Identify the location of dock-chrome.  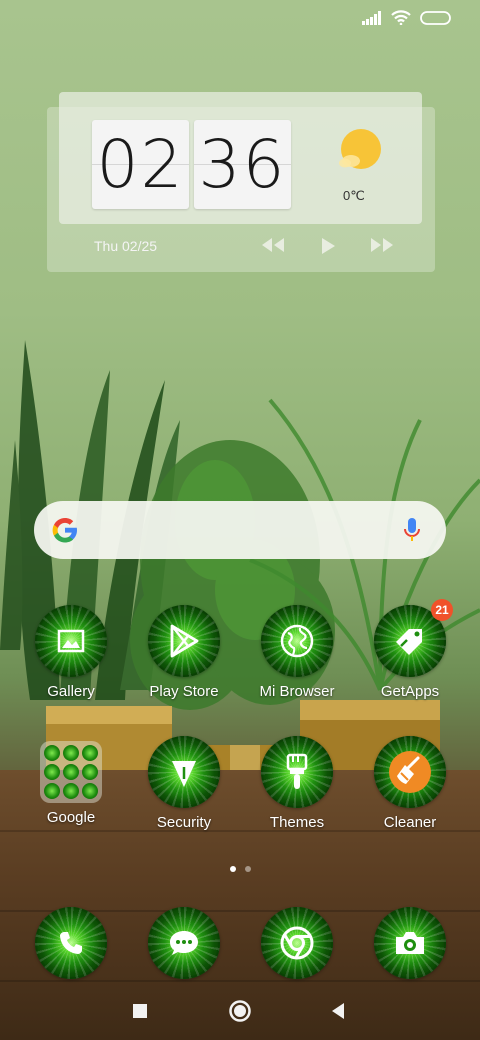
(297, 943).